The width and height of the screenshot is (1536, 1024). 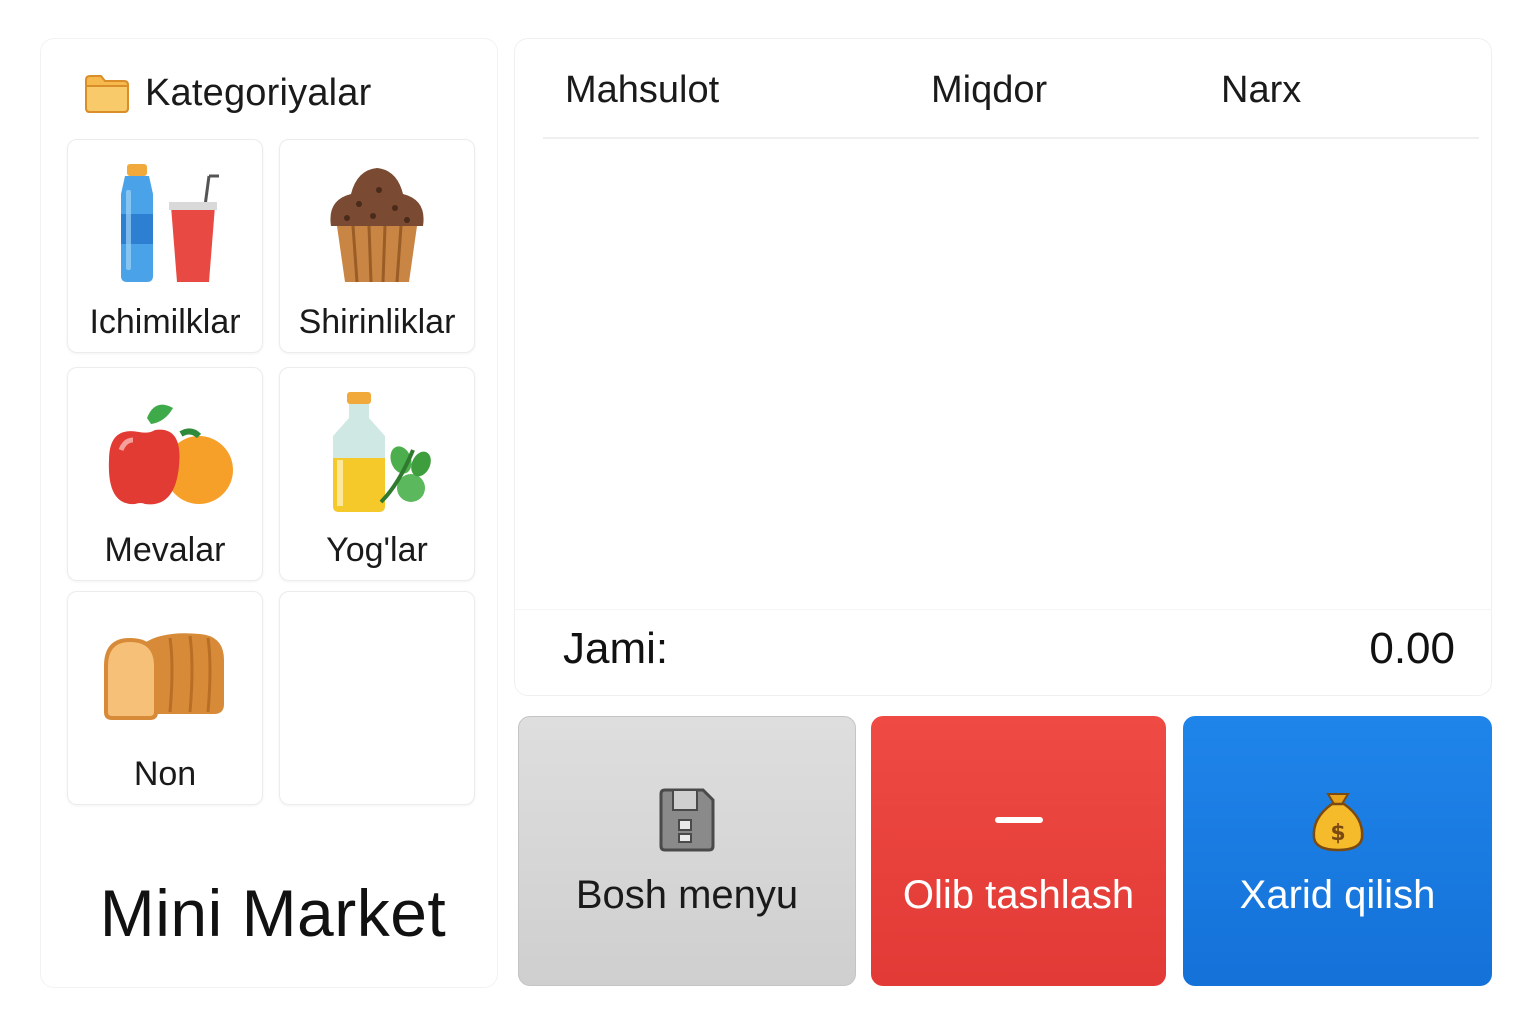 I want to click on category-label: Ichimilklar, so click(x=165, y=322).